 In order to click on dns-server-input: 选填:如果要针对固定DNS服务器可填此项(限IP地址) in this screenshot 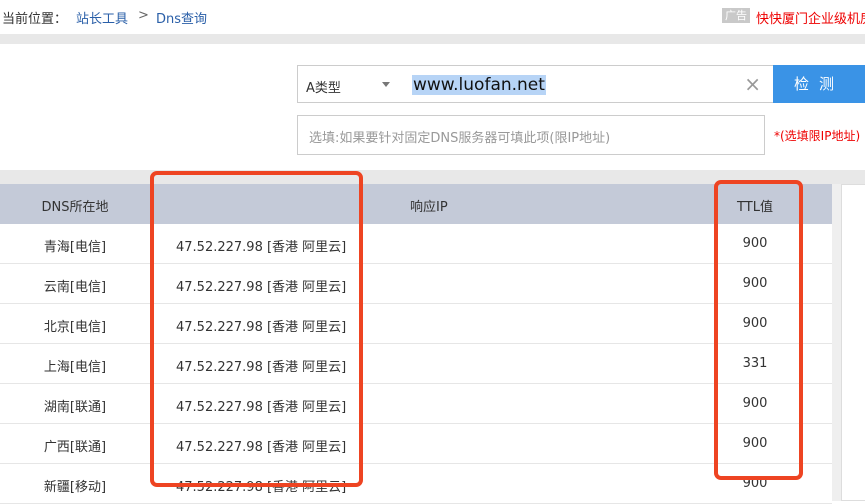, I will do `click(531, 135)`.